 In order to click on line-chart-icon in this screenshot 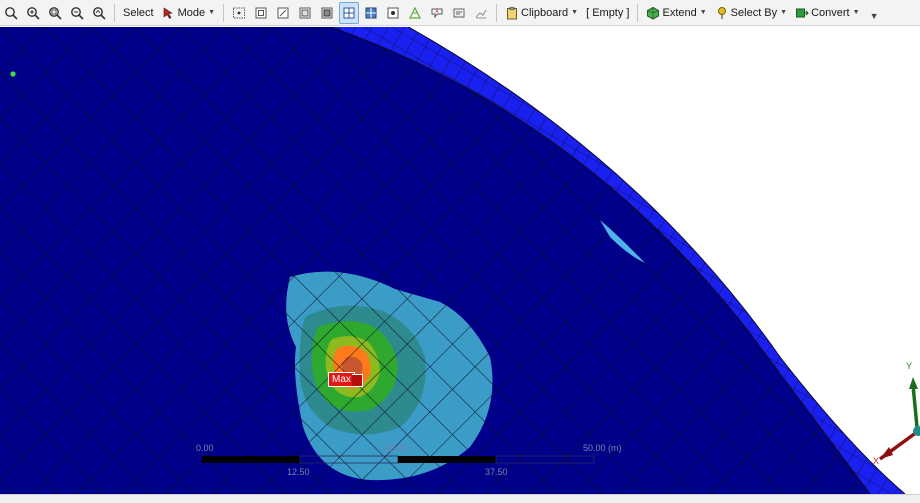, I will do `click(481, 13)`.